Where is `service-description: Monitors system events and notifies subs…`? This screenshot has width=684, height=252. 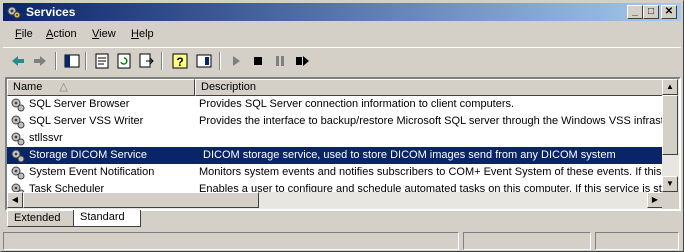
service-description: Monitors system events and notifies subs… is located at coordinates (430, 172).